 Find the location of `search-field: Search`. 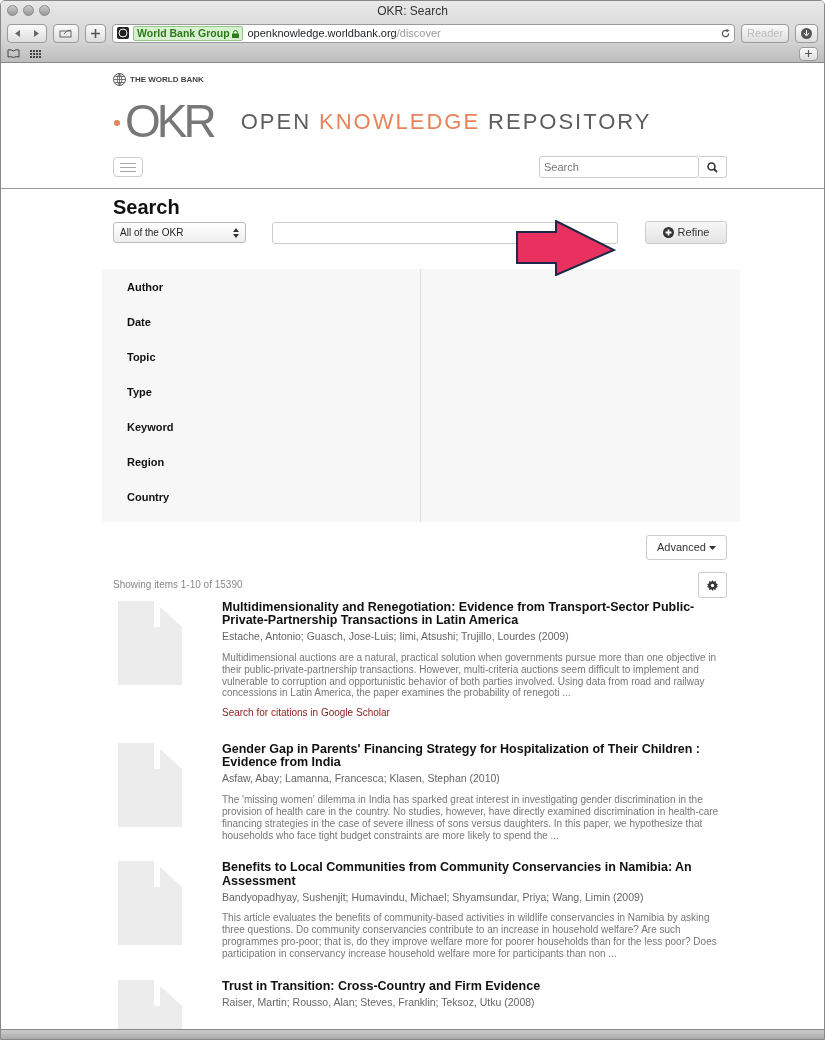

search-field: Search is located at coordinates (619, 167).